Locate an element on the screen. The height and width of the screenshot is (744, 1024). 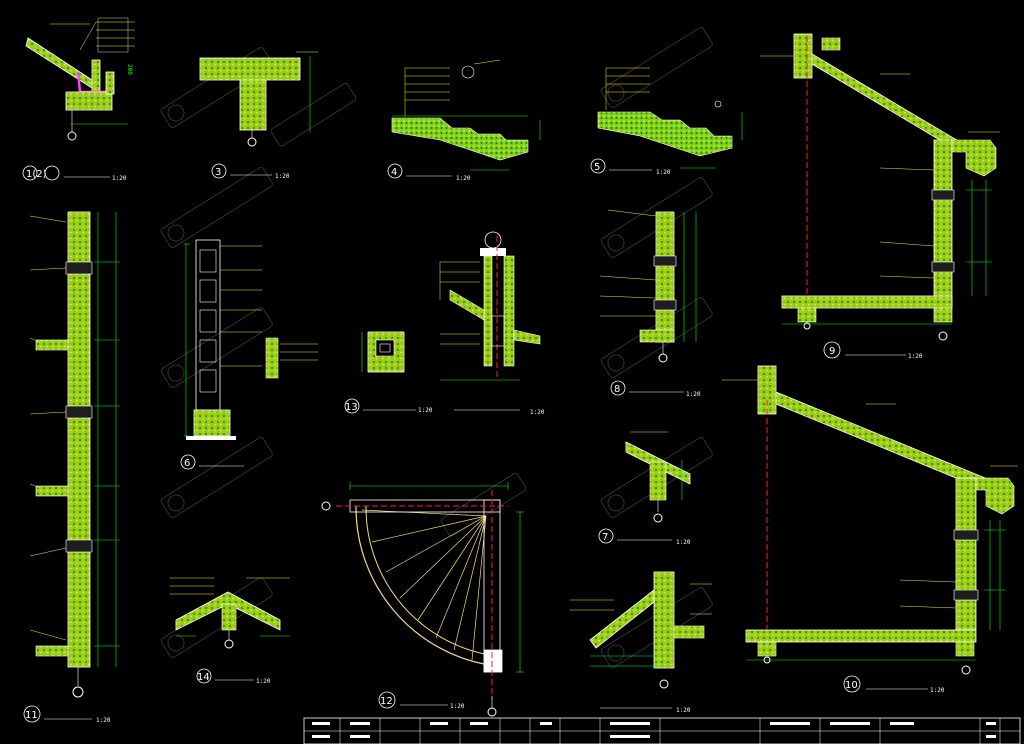
title-block is located at coordinates (662, 730).